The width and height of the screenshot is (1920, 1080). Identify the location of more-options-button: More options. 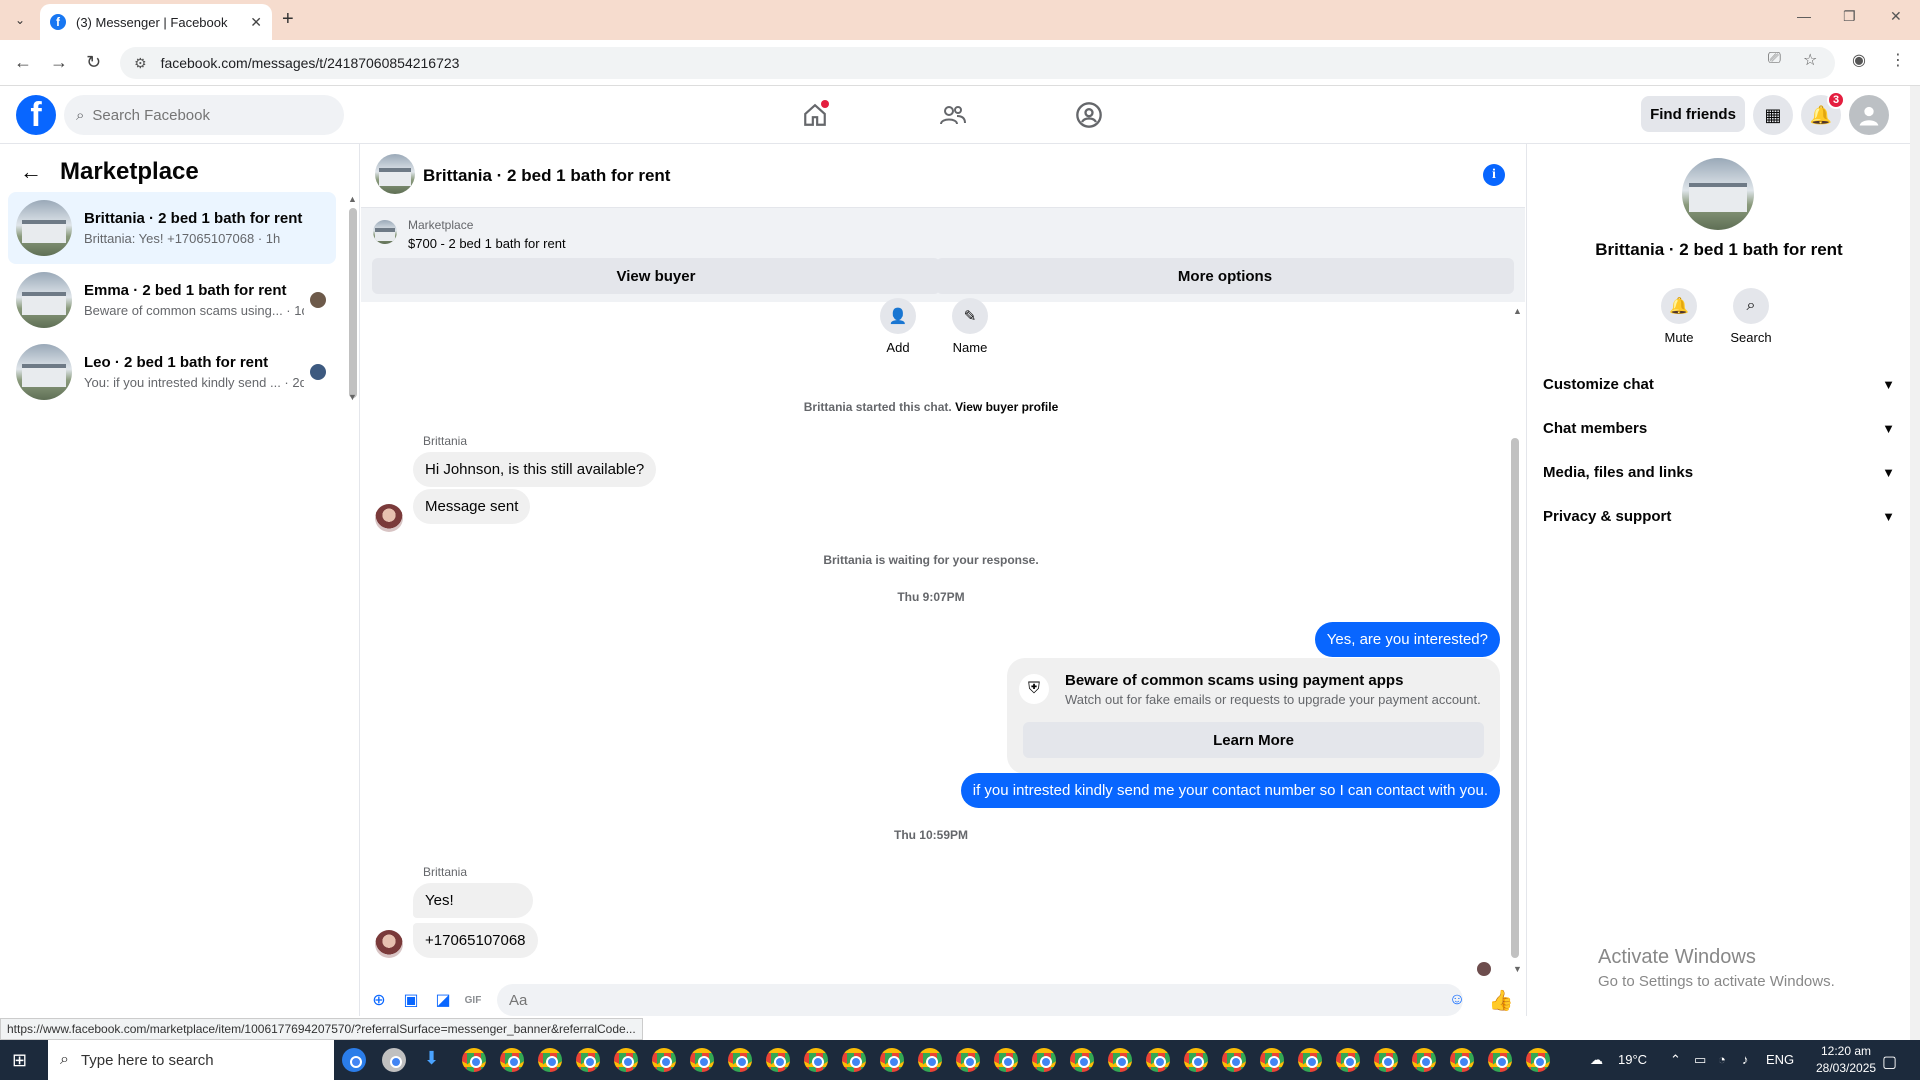
(1225, 276).